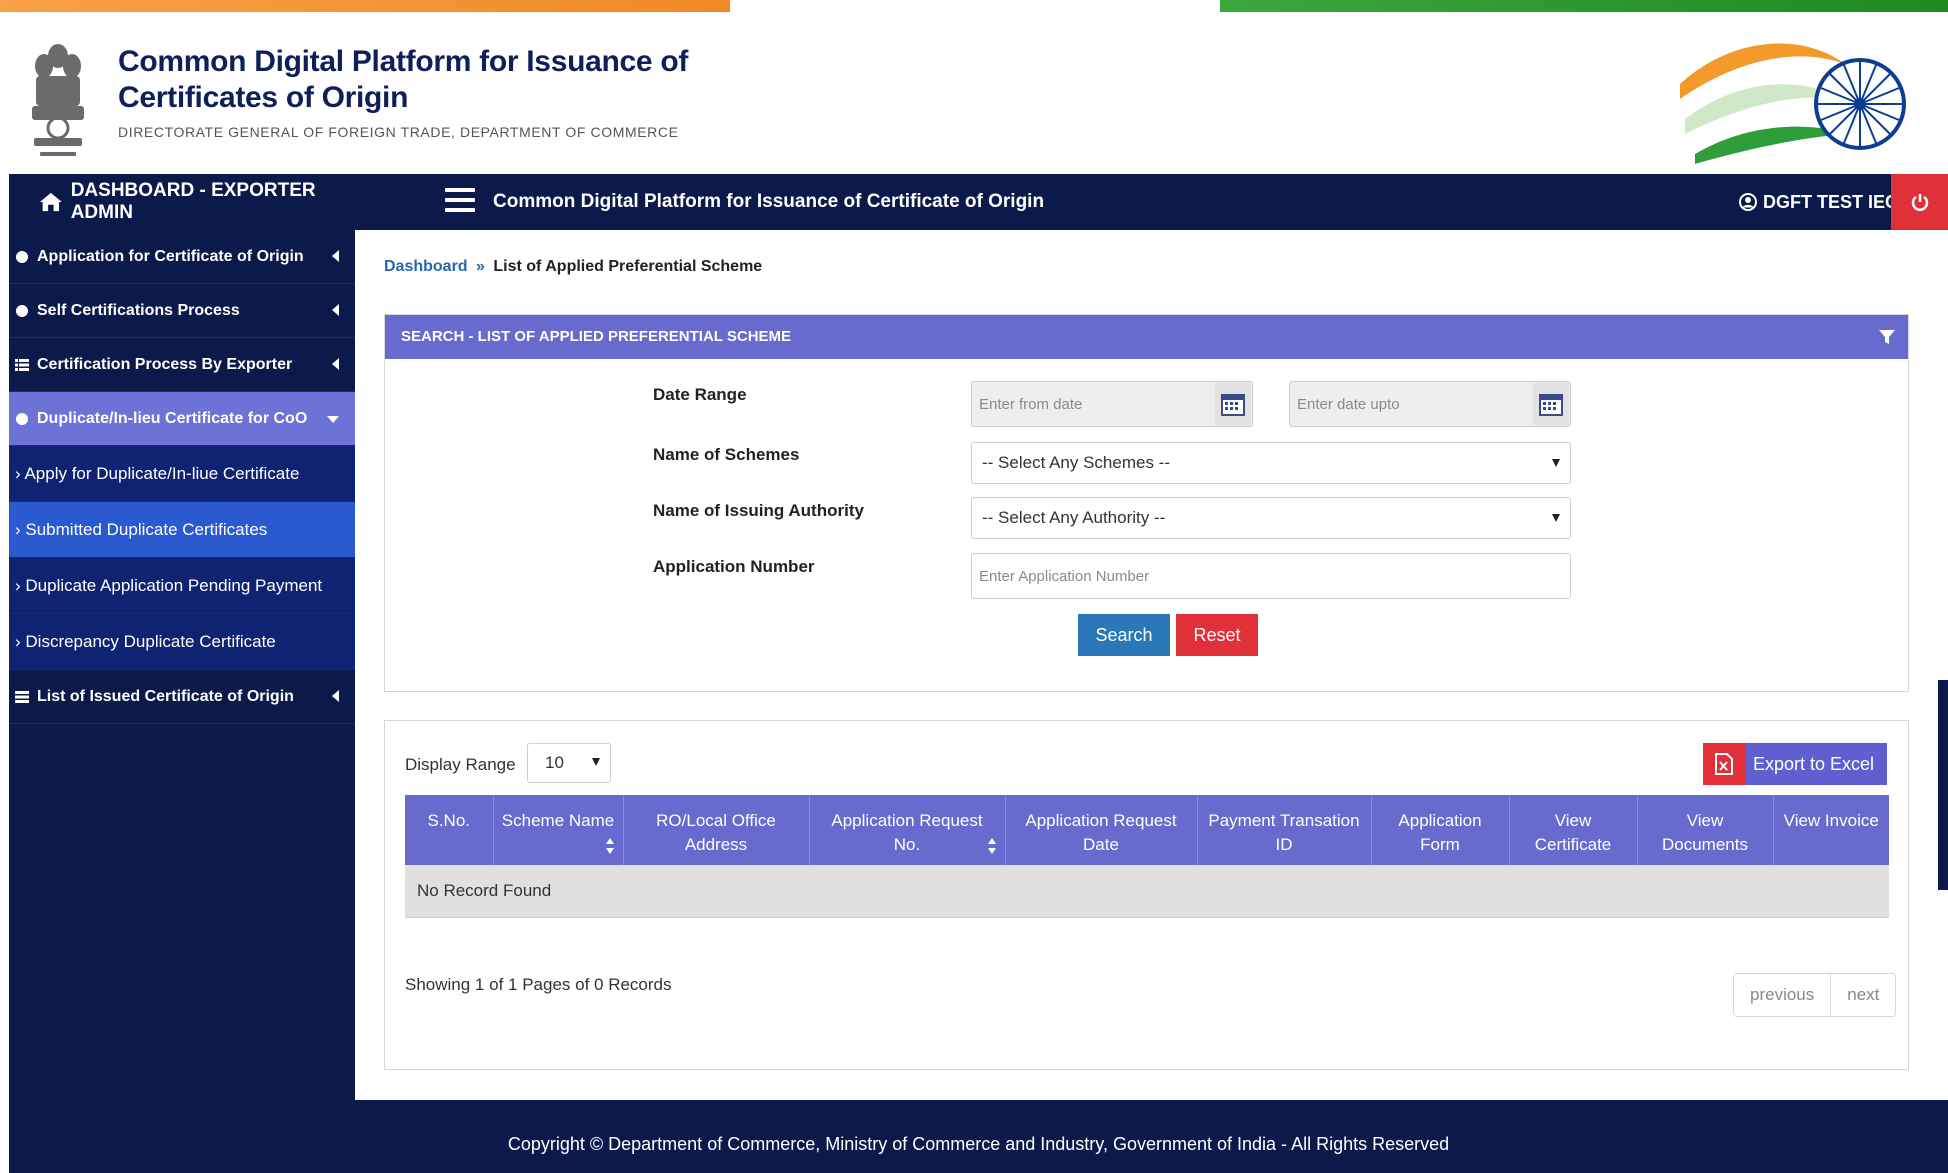 Image resolution: width=1948 pixels, height=1173 pixels. What do you see at coordinates (460, 202) in the screenshot?
I see `menu-toggle-icon` at bounding box center [460, 202].